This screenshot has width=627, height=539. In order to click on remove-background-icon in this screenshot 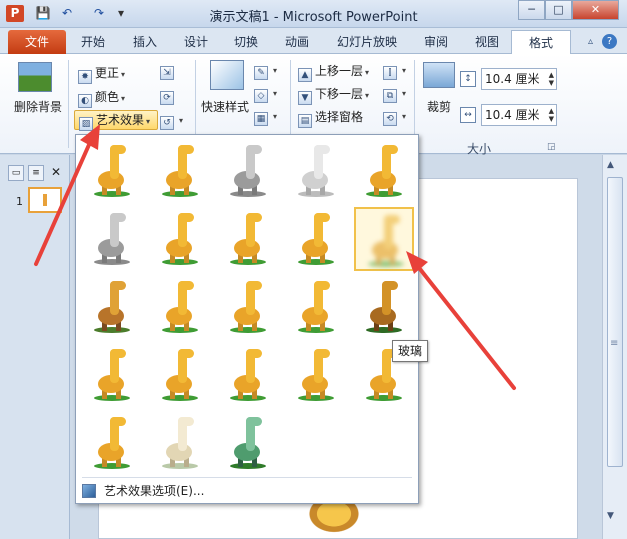, I will do `click(35, 77)`.